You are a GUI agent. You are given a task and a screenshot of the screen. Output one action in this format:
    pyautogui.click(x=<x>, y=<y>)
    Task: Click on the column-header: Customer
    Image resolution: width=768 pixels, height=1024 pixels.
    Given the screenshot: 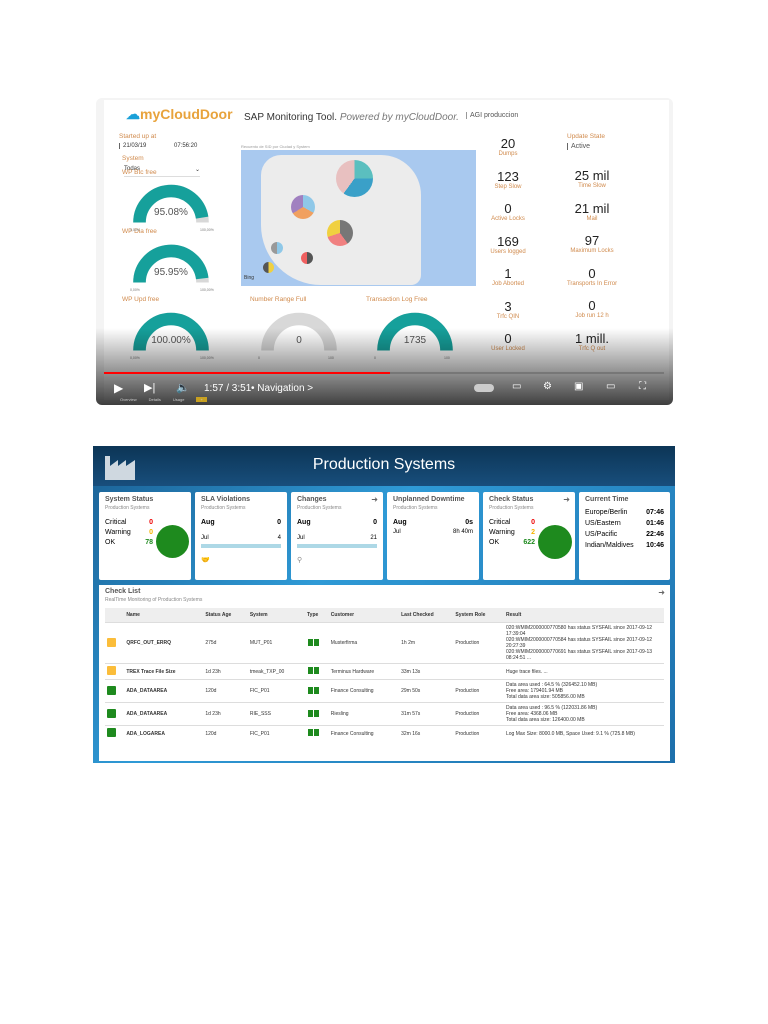 What is the action you would take?
    pyautogui.click(x=364, y=615)
    